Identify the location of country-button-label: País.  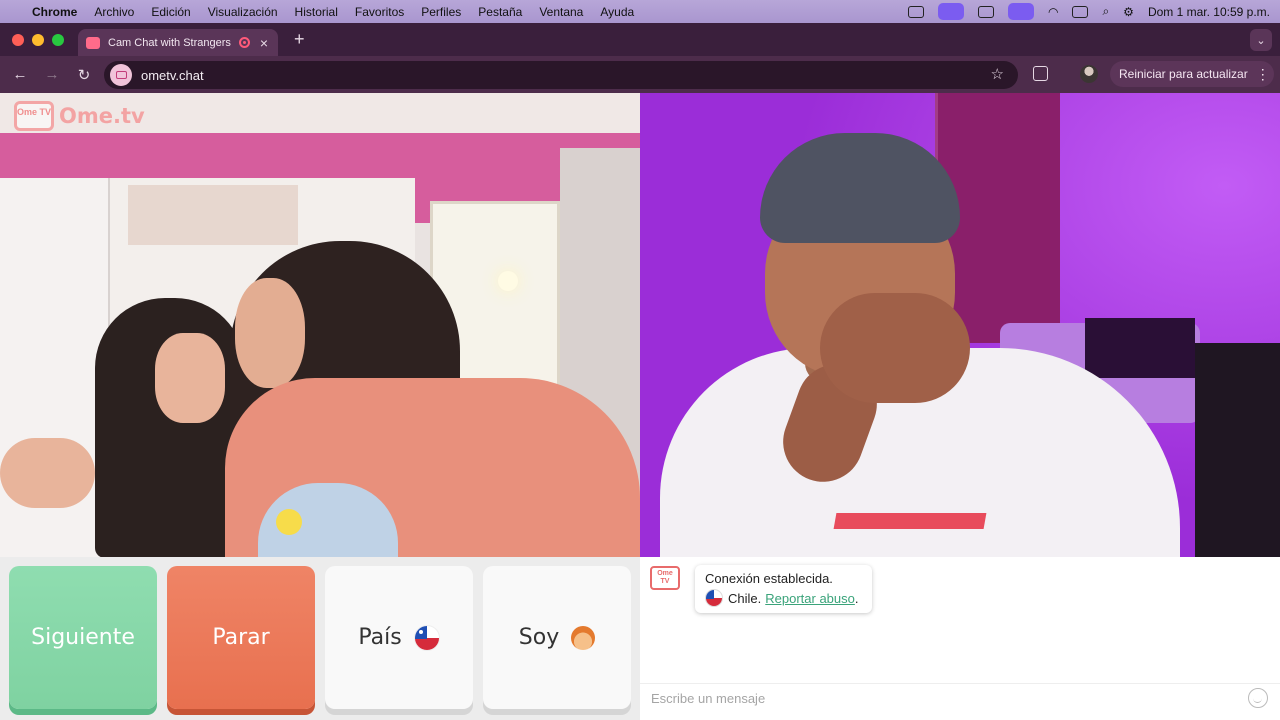
(380, 637).